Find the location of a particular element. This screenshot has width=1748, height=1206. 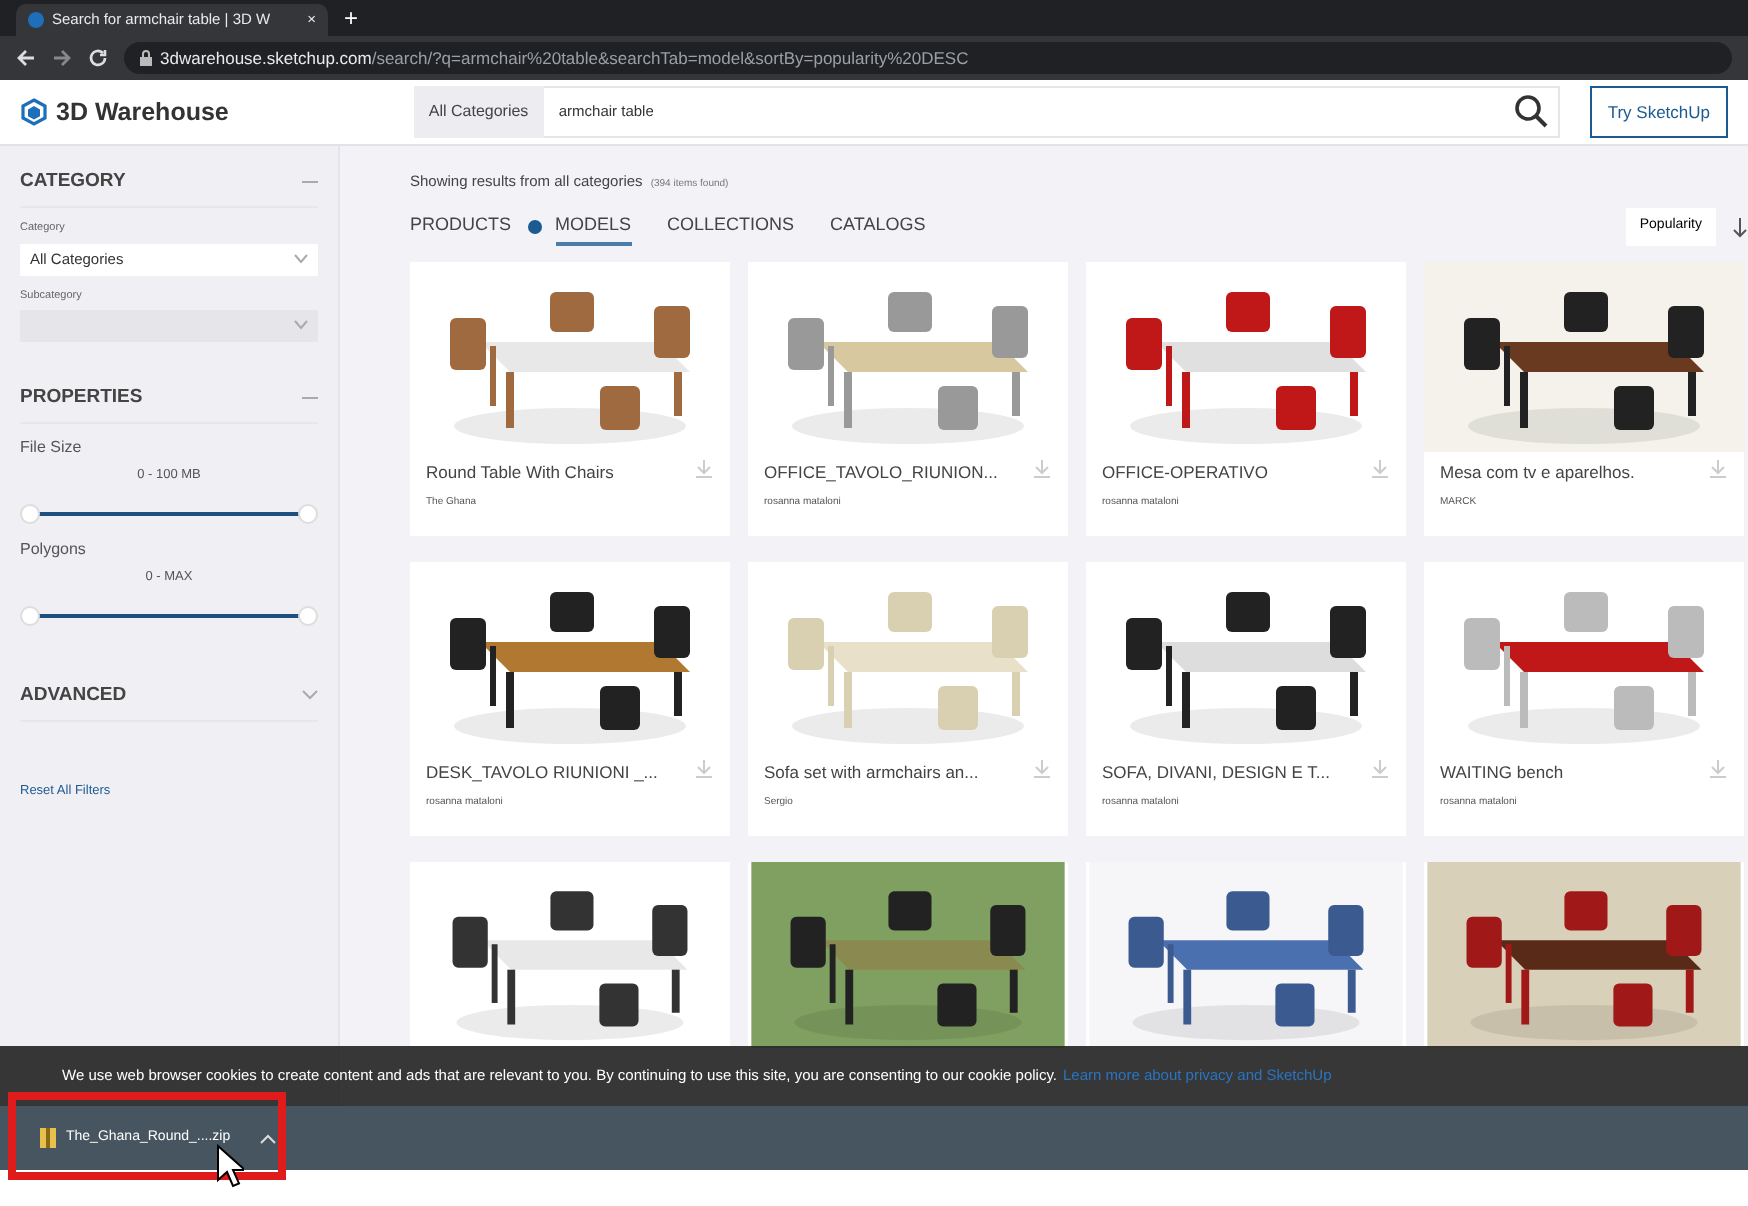

sort-direction-icon is located at coordinates (1740, 227).